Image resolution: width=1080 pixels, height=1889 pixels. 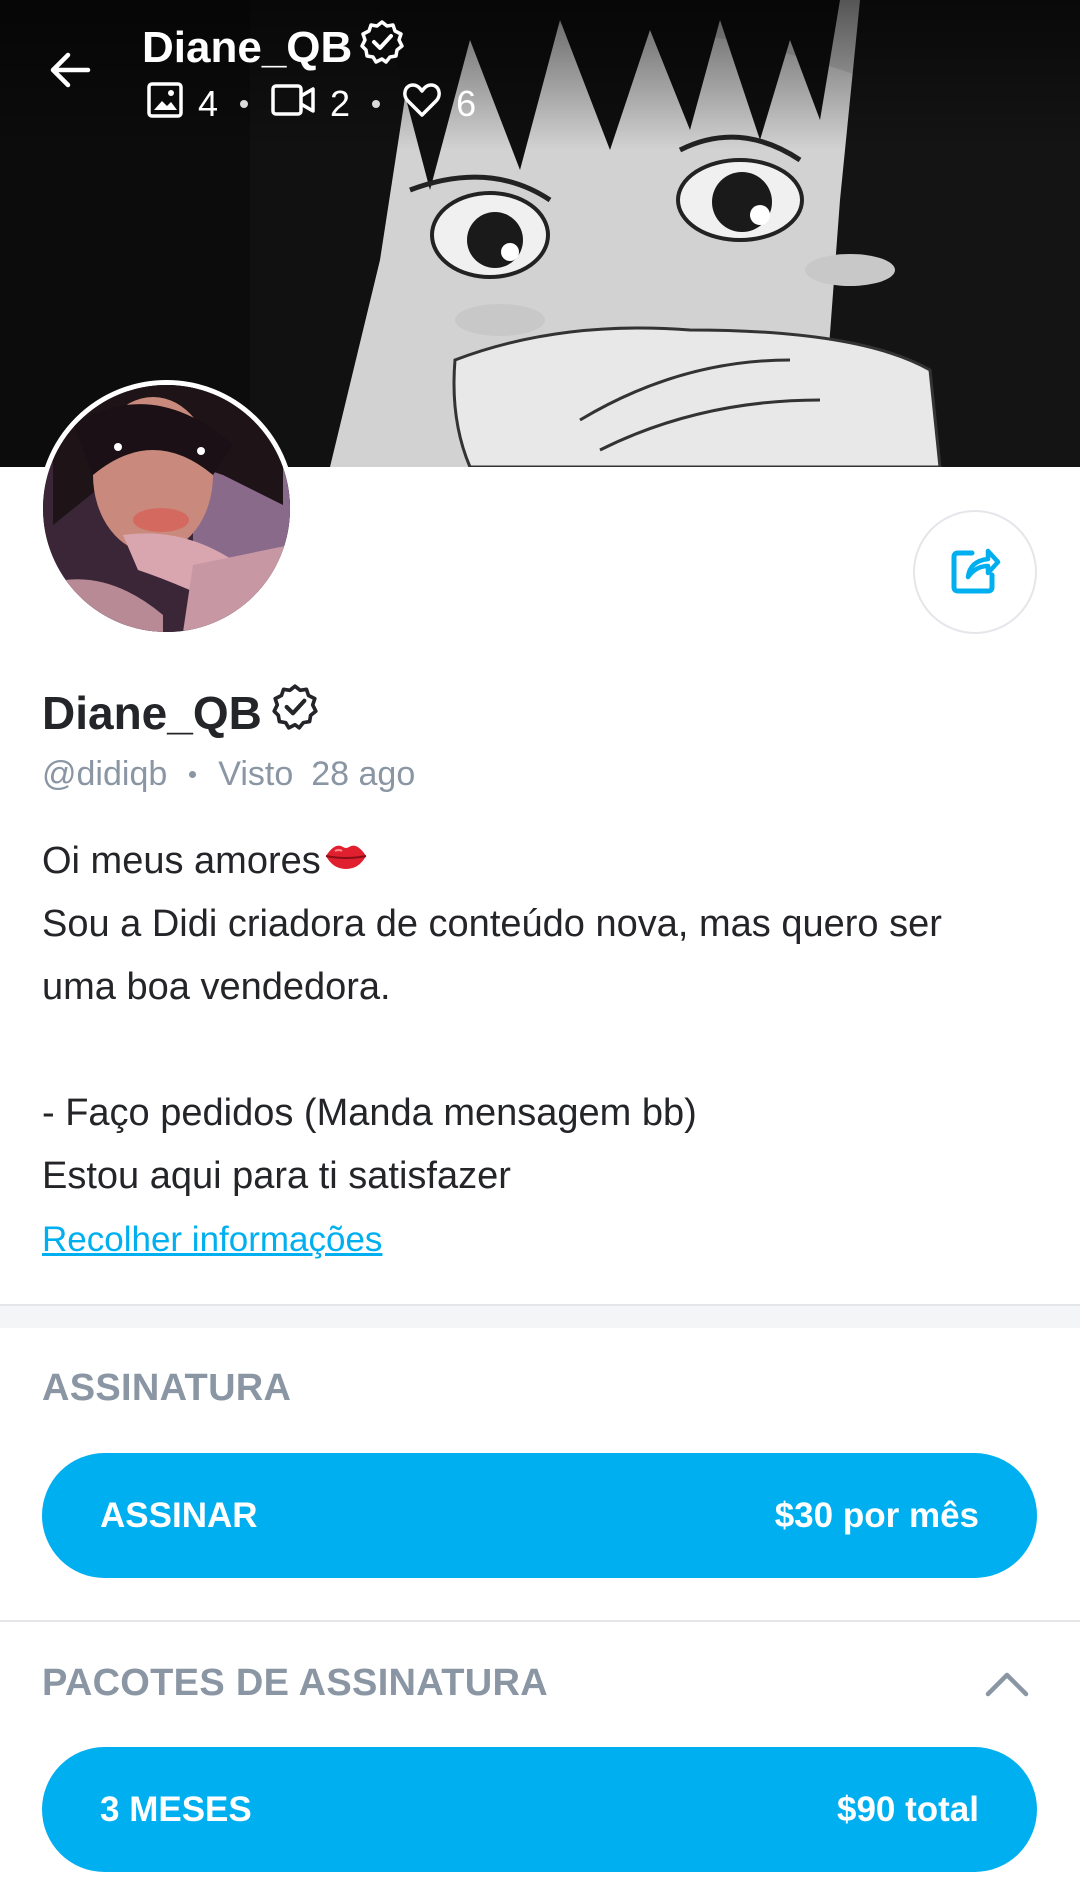 I want to click on bio-line-text: Oi meus amores, so click(x=181, y=861).